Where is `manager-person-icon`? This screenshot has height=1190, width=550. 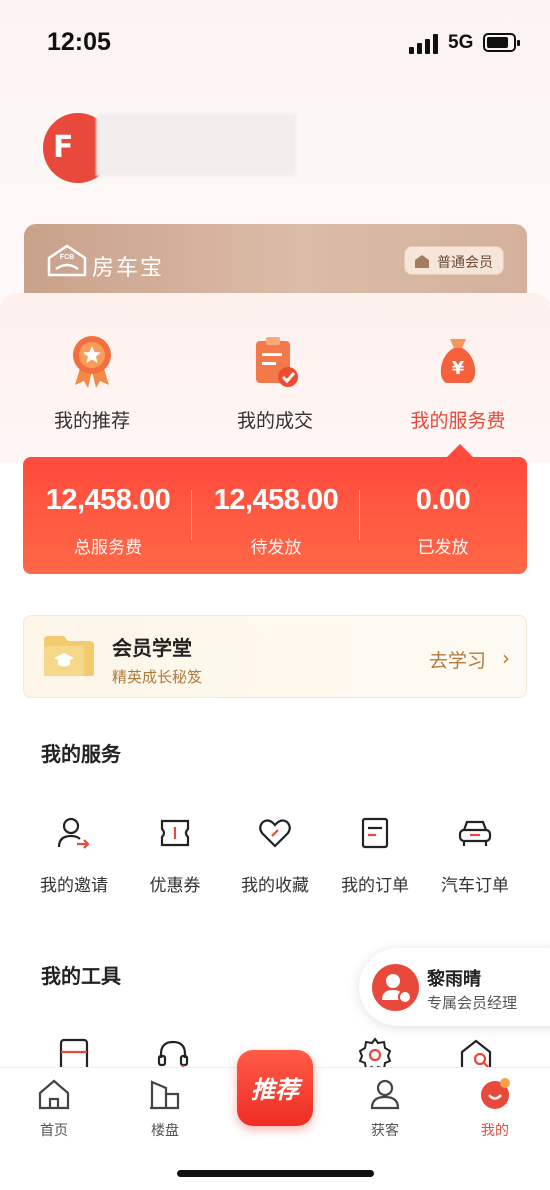 manager-person-icon is located at coordinates (397, 989).